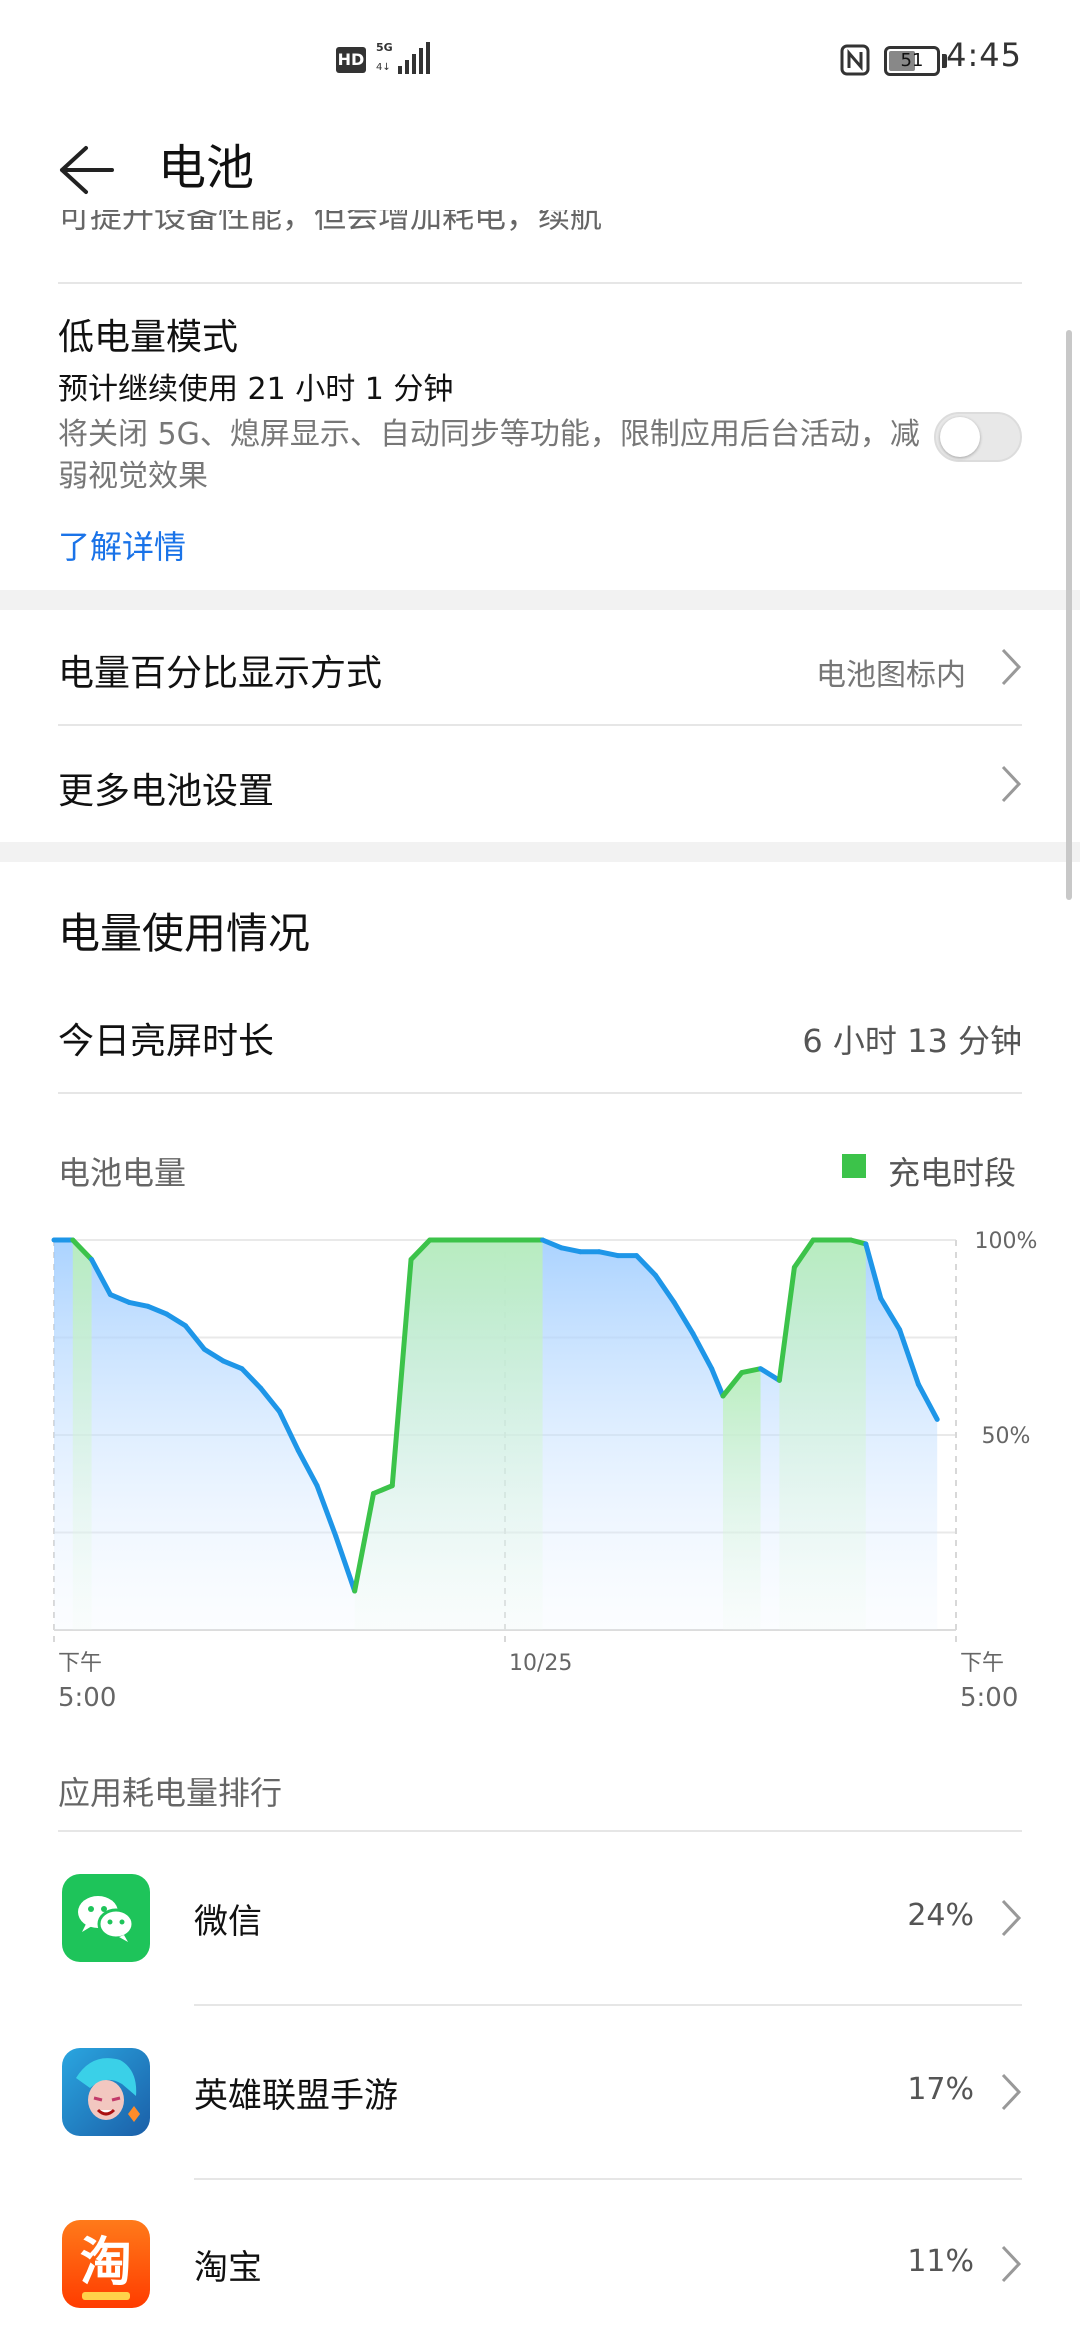 The width and height of the screenshot is (1080, 2338). I want to click on app-name: 微信, so click(228, 1922).